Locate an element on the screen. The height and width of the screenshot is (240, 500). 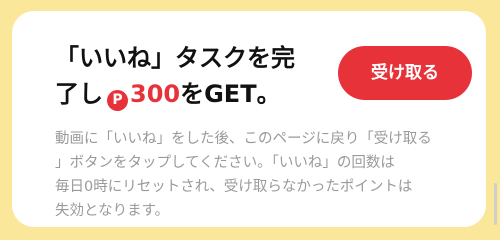
points-value: 300 is located at coordinates (155, 94).